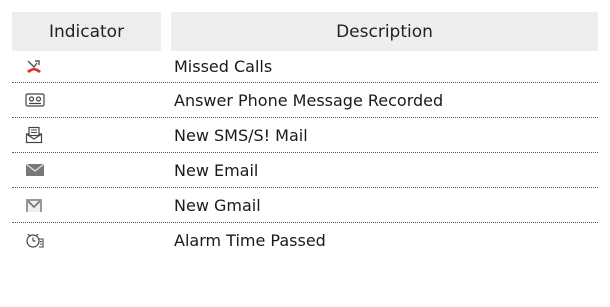 This screenshot has height=307, width=610. Describe the element at coordinates (35, 170) in the screenshot. I see `email-icon` at that location.